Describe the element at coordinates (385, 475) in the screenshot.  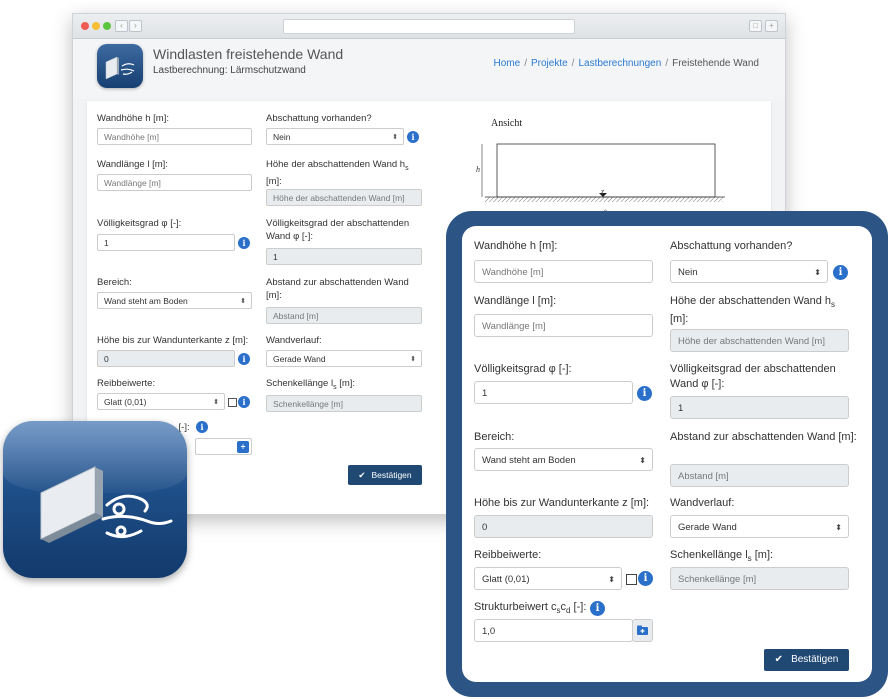
I see `confirm-button-small: ✔ Bestätigen` at that location.